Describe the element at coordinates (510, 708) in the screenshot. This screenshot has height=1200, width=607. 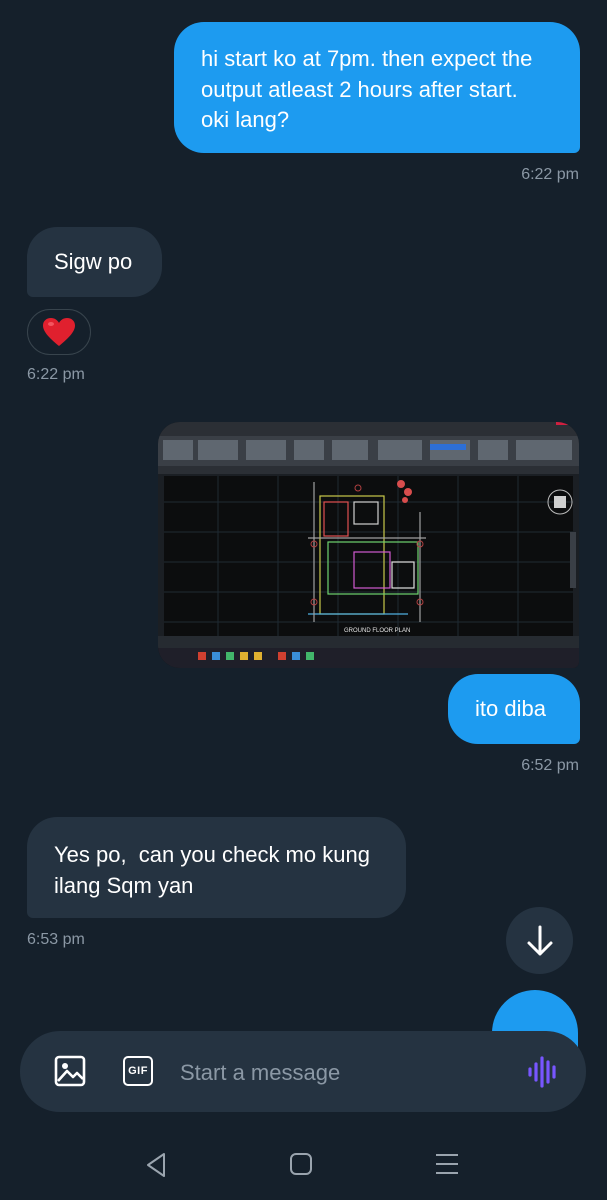
I see `message-text-line: ito diba` at that location.